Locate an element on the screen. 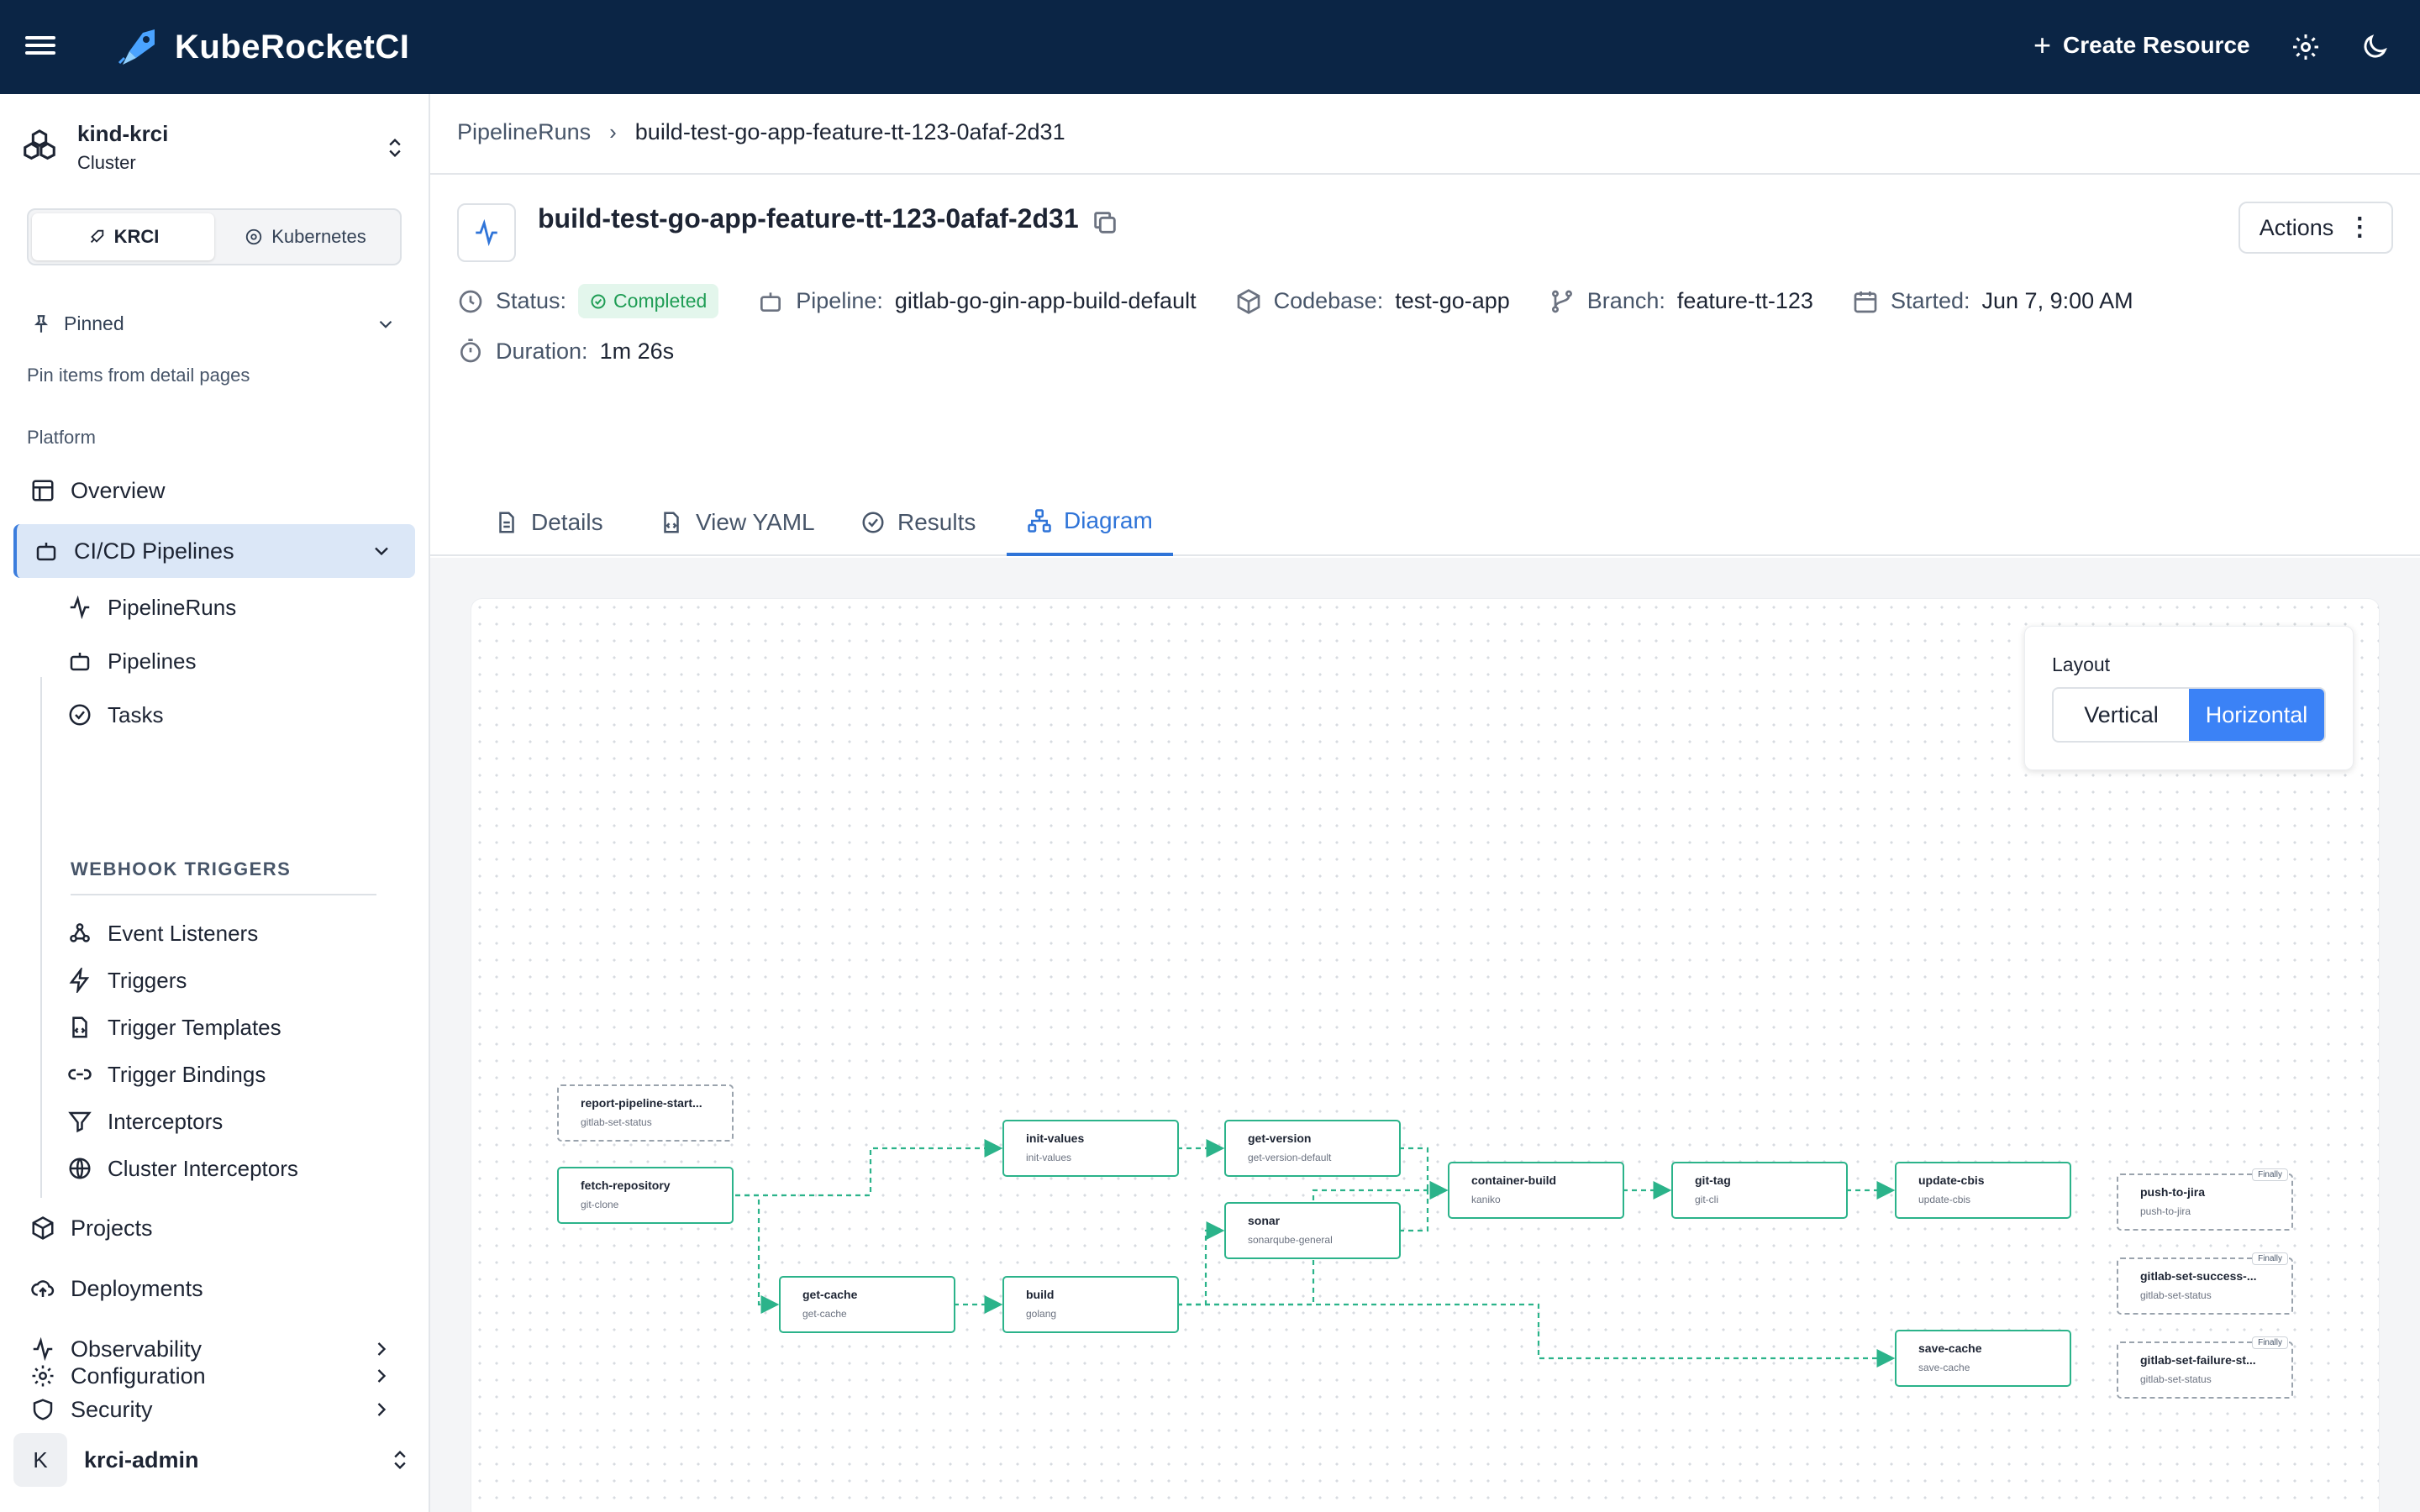 Image resolution: width=2420 pixels, height=1512 pixels. create-resource-button: + Create Resource is located at coordinates (2142, 45).